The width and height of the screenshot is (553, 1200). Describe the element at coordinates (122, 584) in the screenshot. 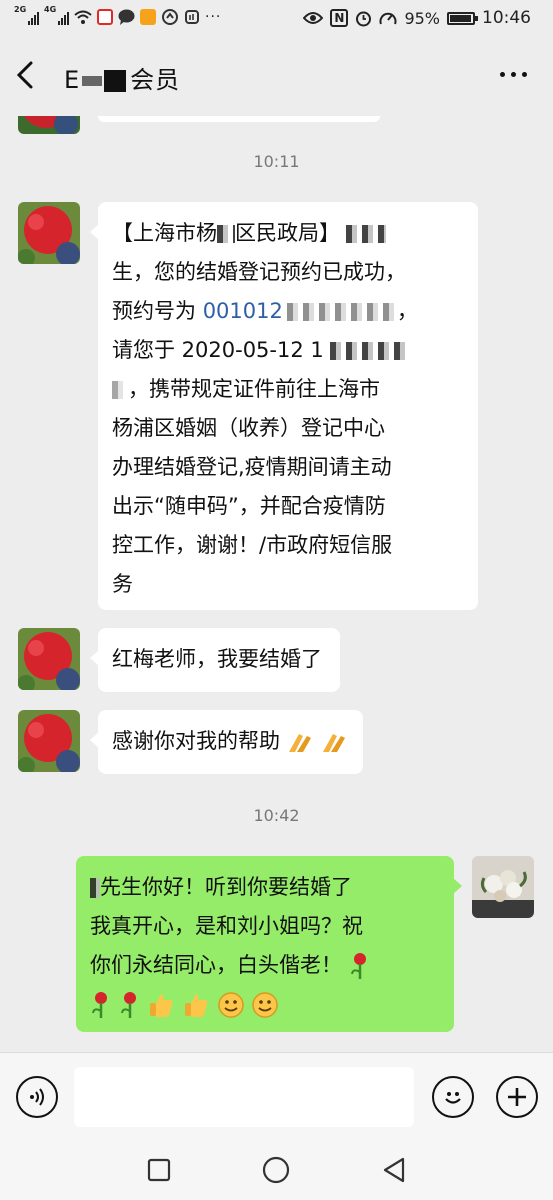

I see `message-text: 务` at that location.